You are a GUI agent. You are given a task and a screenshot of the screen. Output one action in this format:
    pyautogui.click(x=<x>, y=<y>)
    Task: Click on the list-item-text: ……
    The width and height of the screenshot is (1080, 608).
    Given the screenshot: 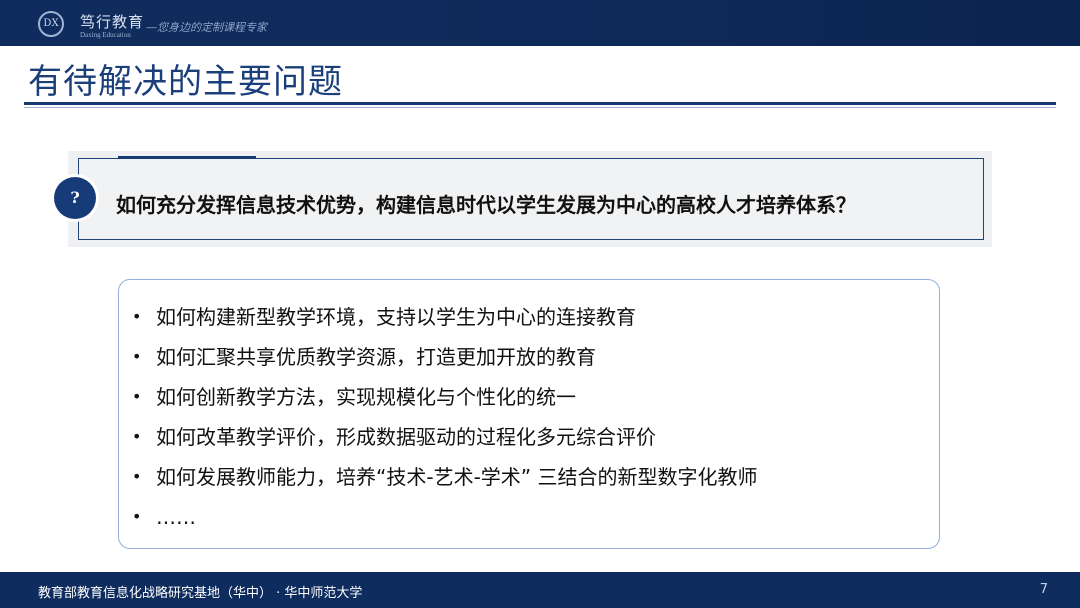 What is the action you would take?
    pyautogui.click(x=176, y=517)
    